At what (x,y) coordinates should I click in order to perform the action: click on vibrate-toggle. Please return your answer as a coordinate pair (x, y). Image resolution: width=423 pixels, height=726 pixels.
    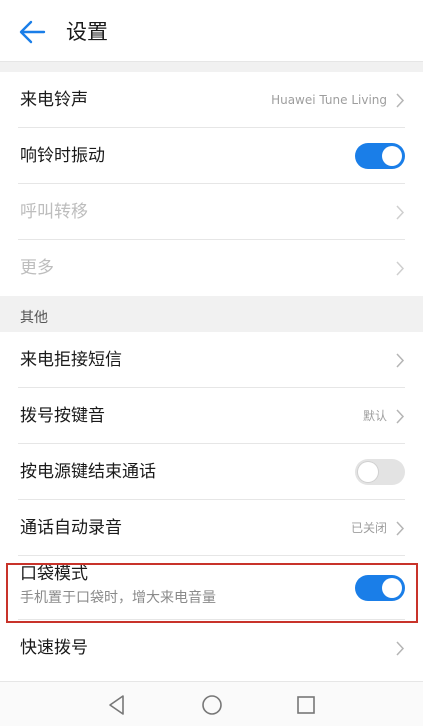
    Looking at the image, I should click on (380, 156).